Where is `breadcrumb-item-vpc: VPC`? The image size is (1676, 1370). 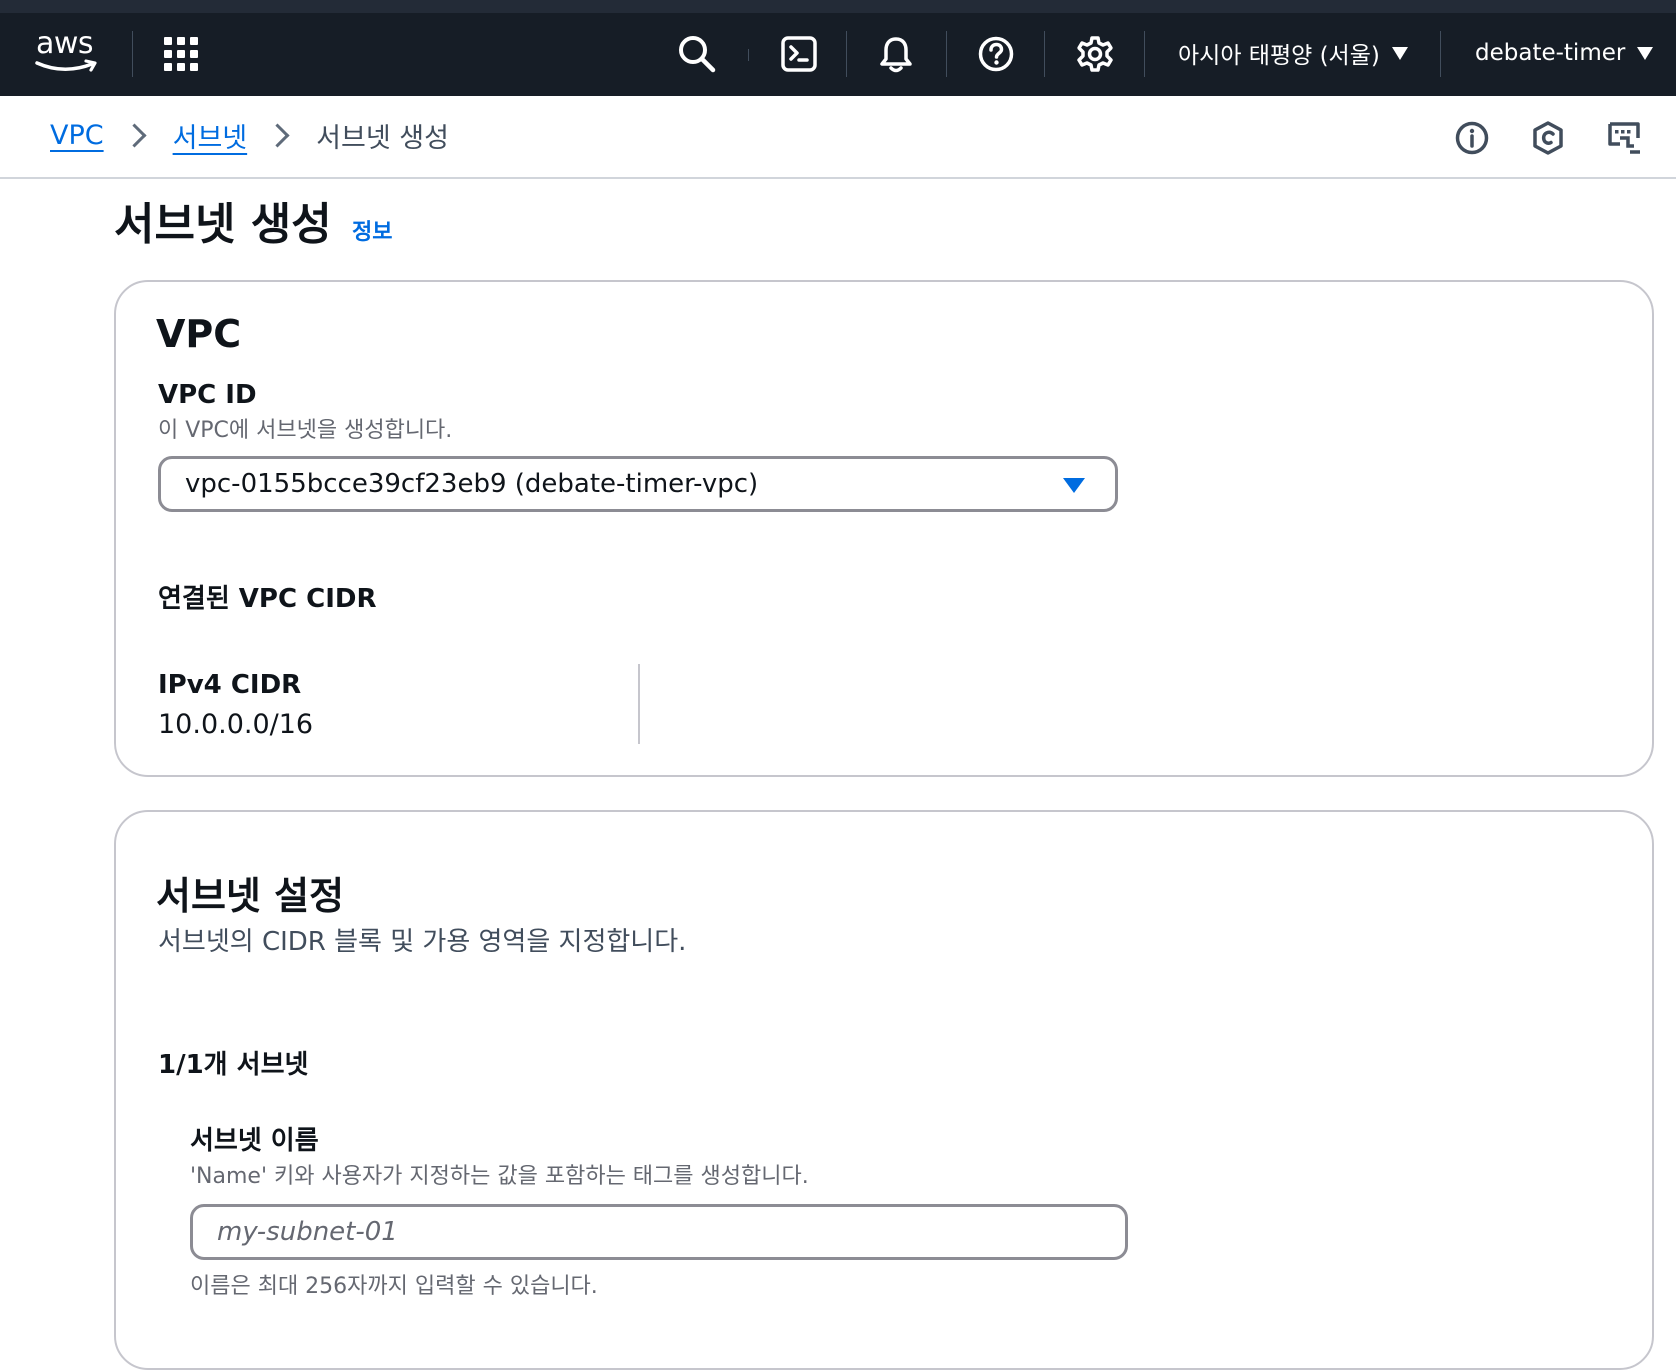 breadcrumb-item-vpc: VPC is located at coordinates (77, 135).